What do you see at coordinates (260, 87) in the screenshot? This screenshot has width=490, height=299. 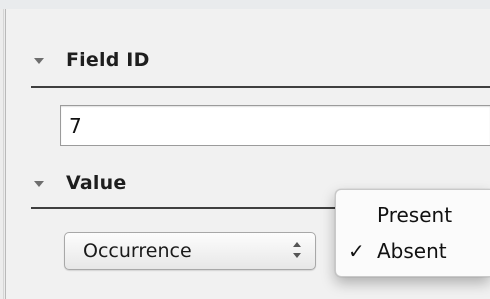 I see `section-divider` at bounding box center [260, 87].